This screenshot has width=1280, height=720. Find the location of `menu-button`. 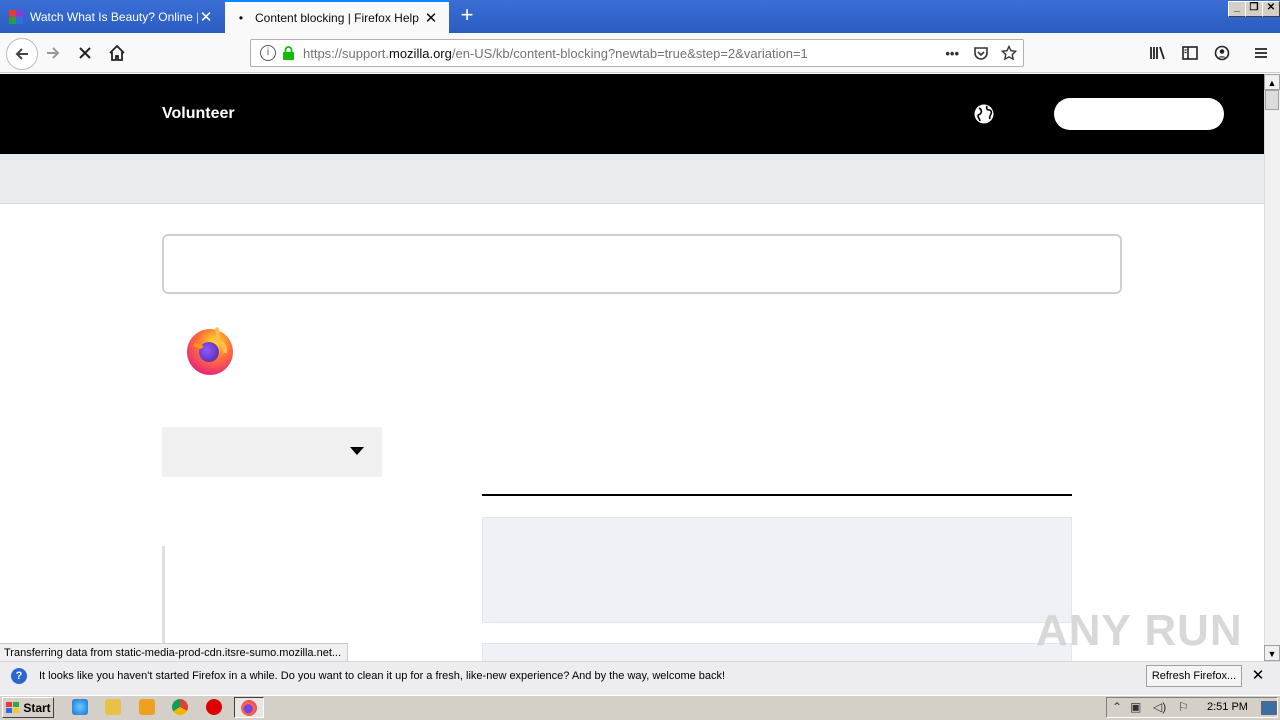

menu-button is located at coordinates (1261, 53).